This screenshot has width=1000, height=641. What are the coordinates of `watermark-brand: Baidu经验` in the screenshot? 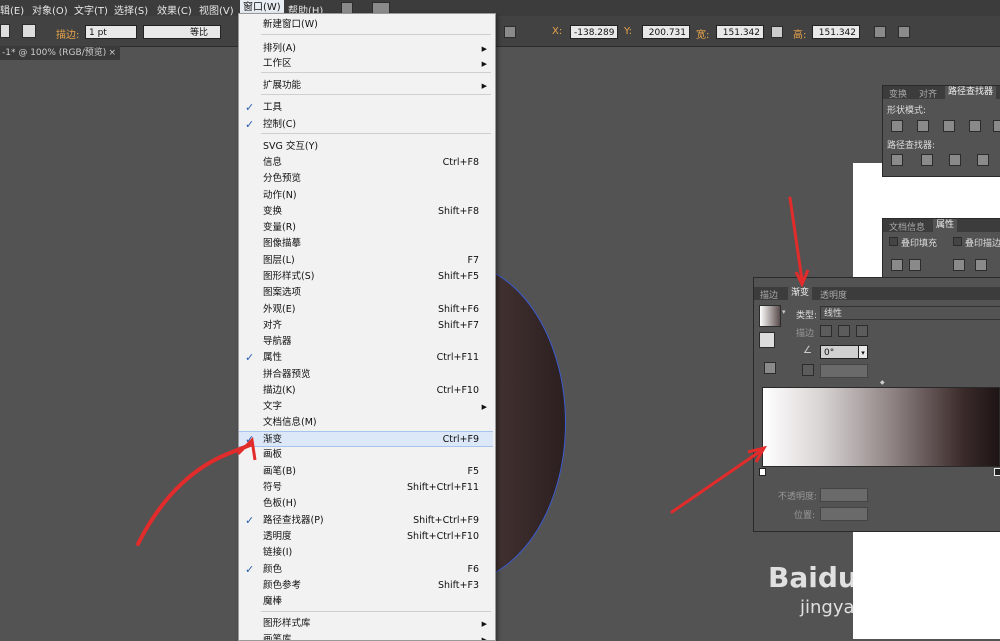 It's located at (841, 577).